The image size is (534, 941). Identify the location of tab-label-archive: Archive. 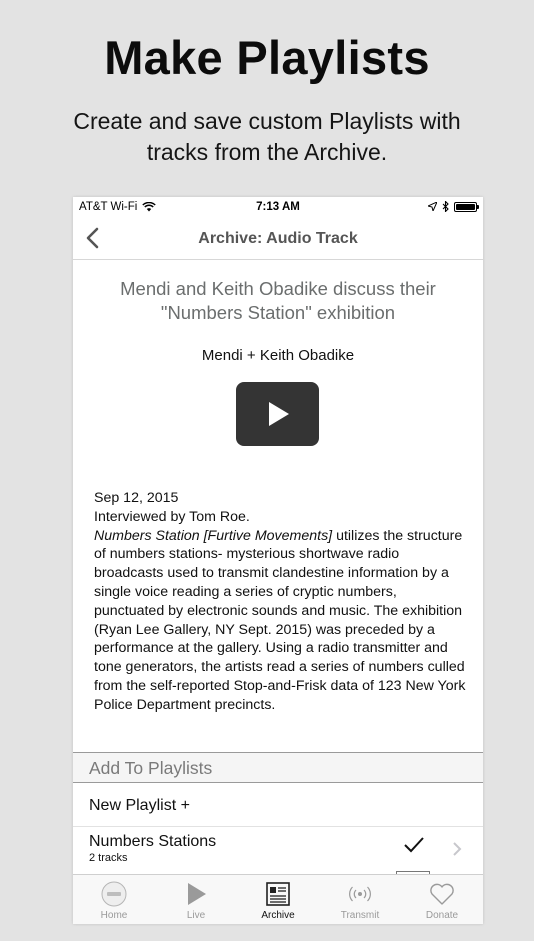
(278, 915).